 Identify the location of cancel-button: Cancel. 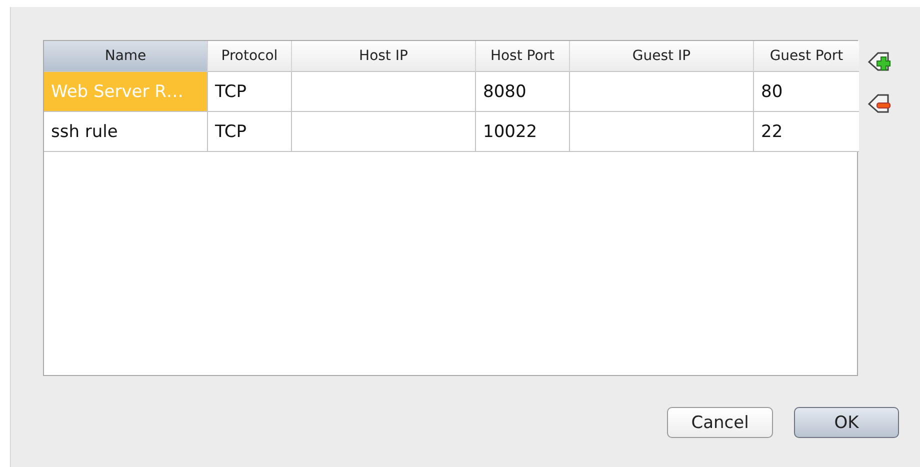
(720, 422).